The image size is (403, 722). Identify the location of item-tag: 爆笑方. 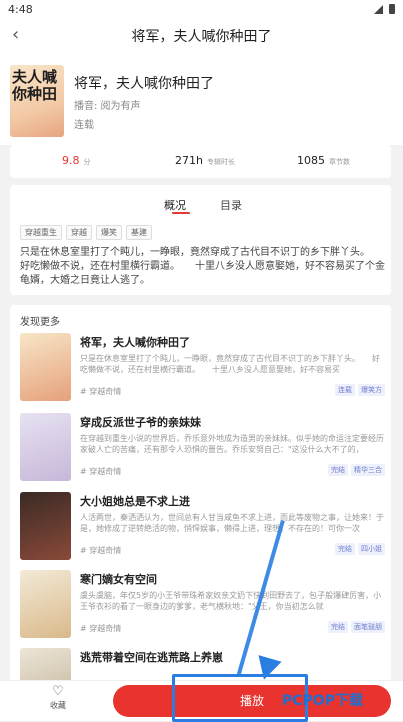
(371, 390).